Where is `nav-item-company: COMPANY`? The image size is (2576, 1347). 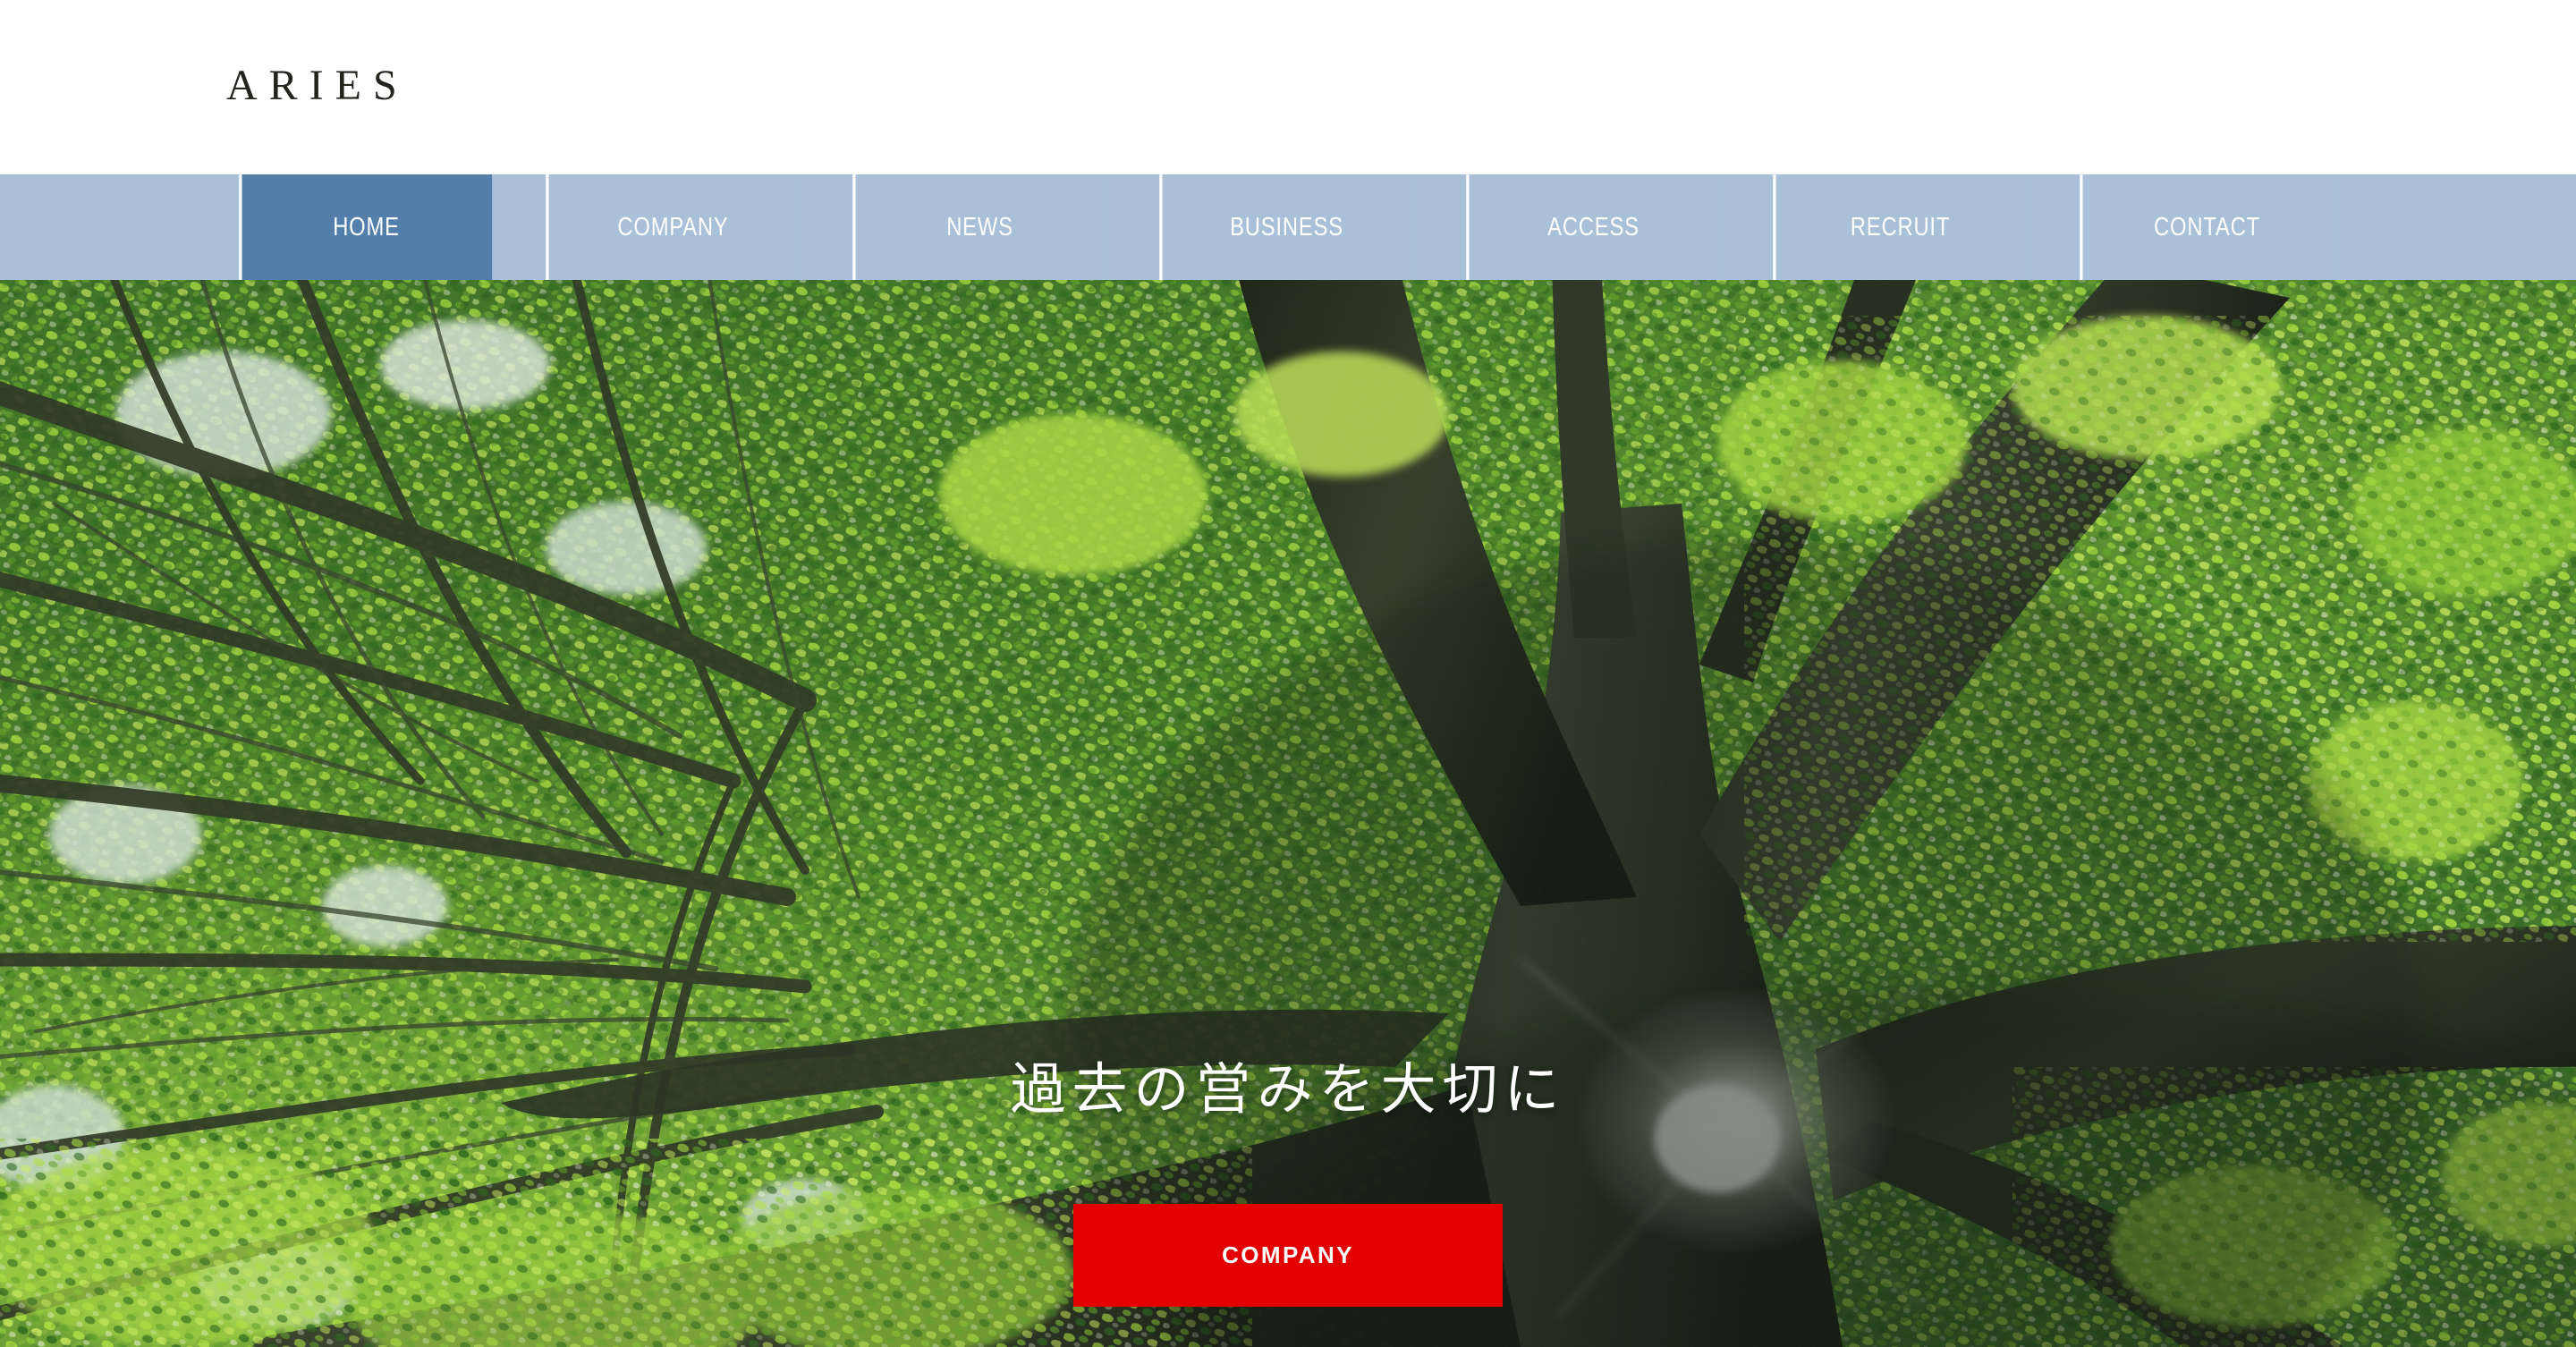 nav-item-company: COMPANY is located at coordinates (673, 227).